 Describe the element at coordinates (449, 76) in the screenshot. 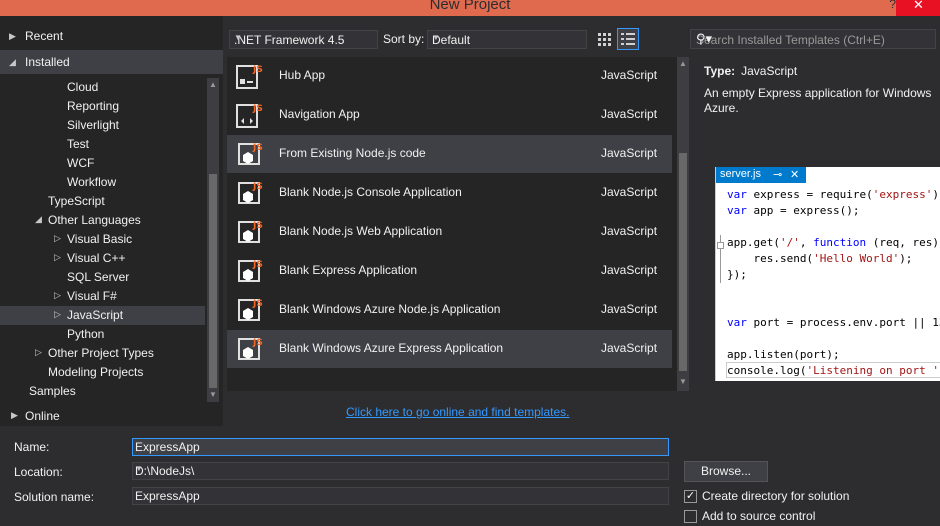

I see `template-row-hub-app: JS Hub App JavaScript` at that location.